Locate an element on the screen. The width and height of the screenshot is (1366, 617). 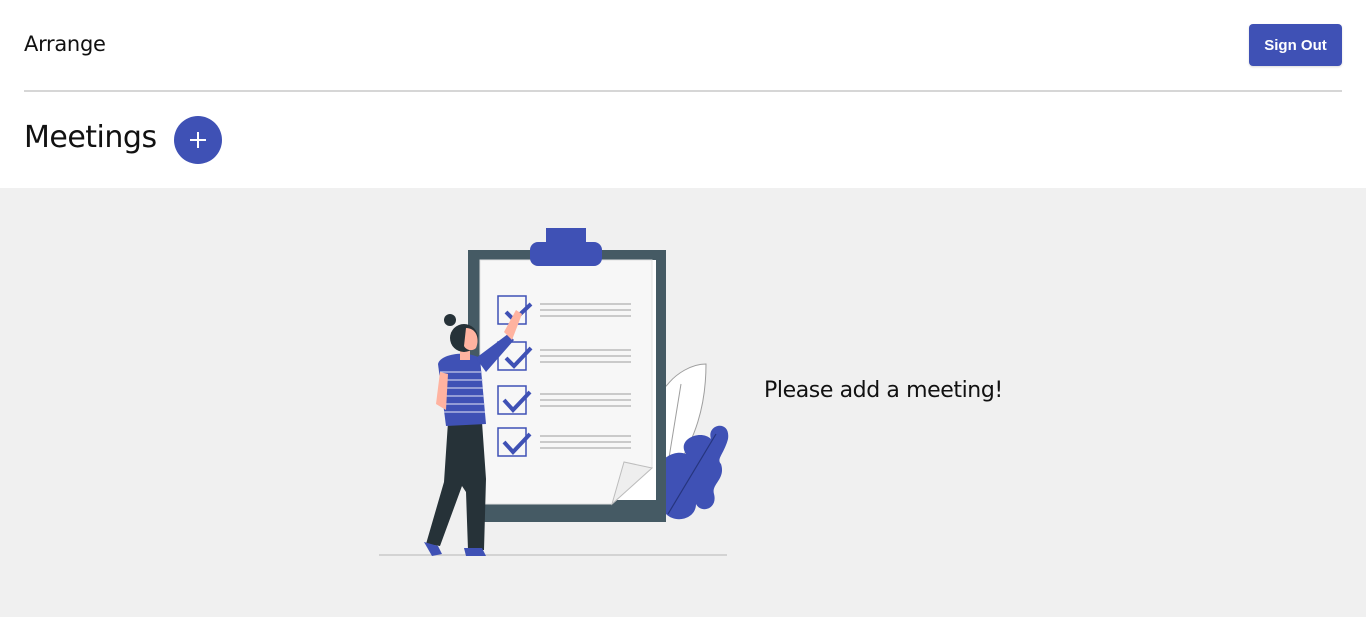
top-bar: Arrange Sign Out is located at coordinates (683, 45).